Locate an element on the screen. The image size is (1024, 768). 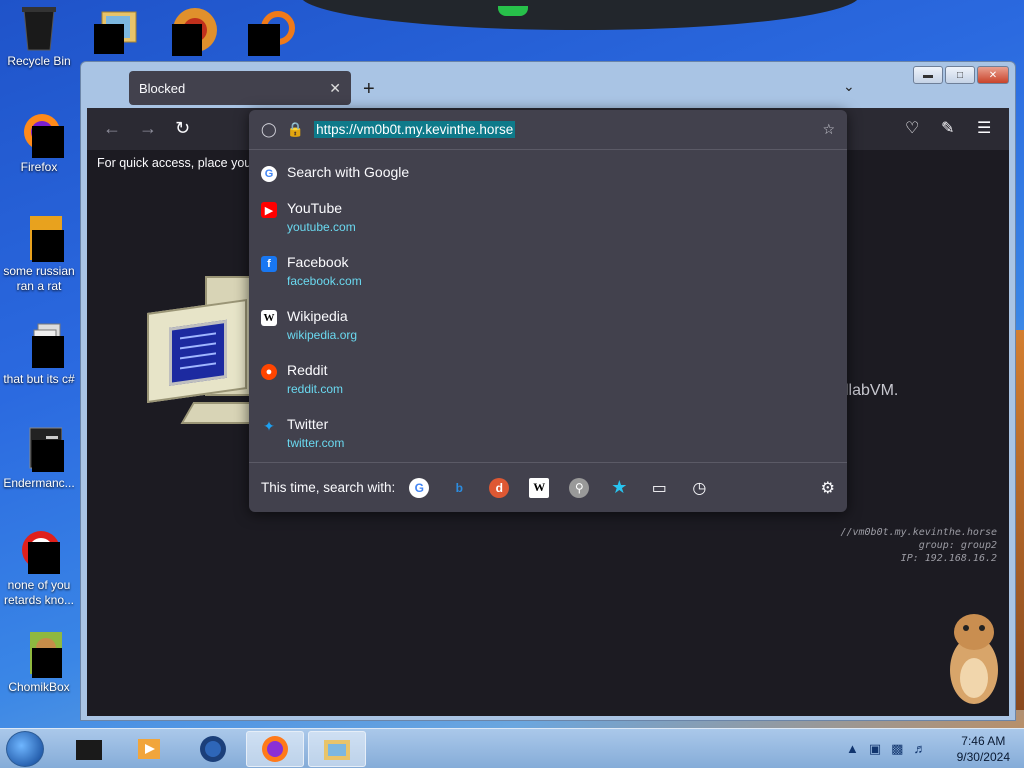
list-item: f Facebook facebook.com is located at coordinates (548, 271).